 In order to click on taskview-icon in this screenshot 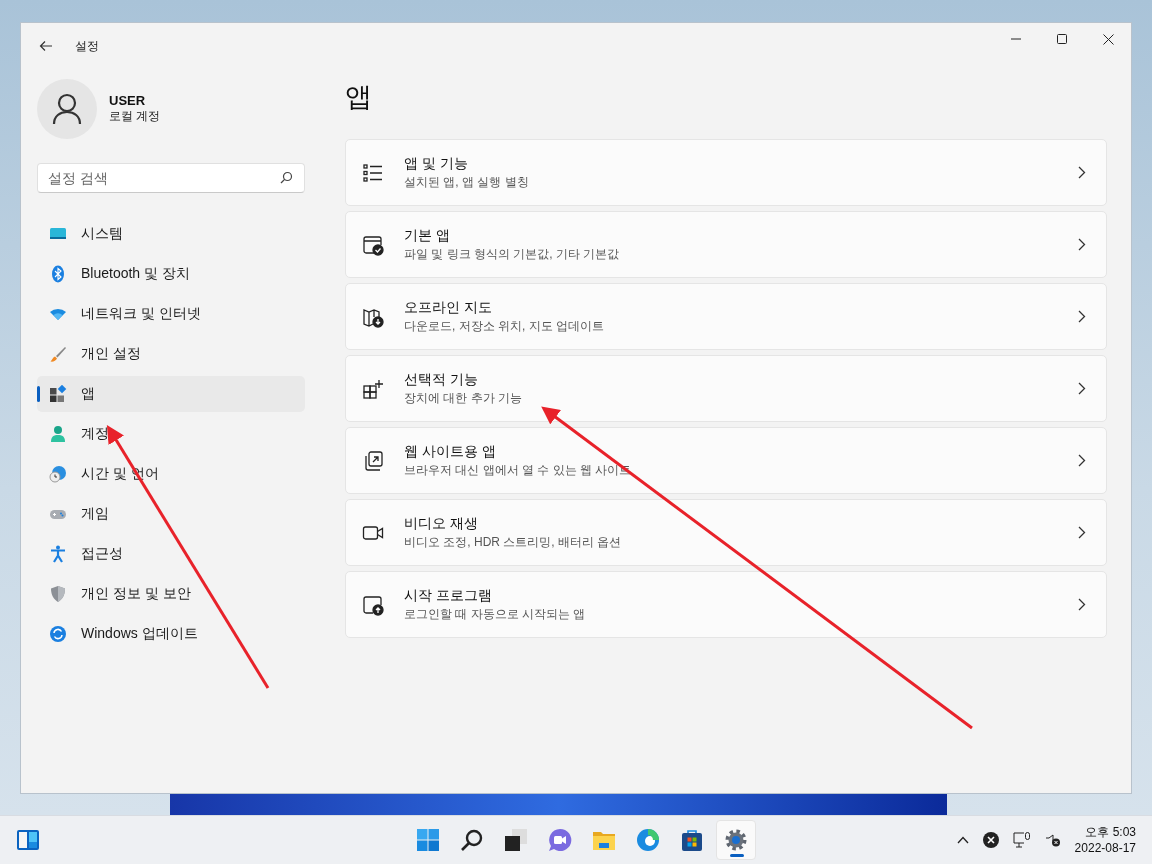, I will do `click(516, 840)`.